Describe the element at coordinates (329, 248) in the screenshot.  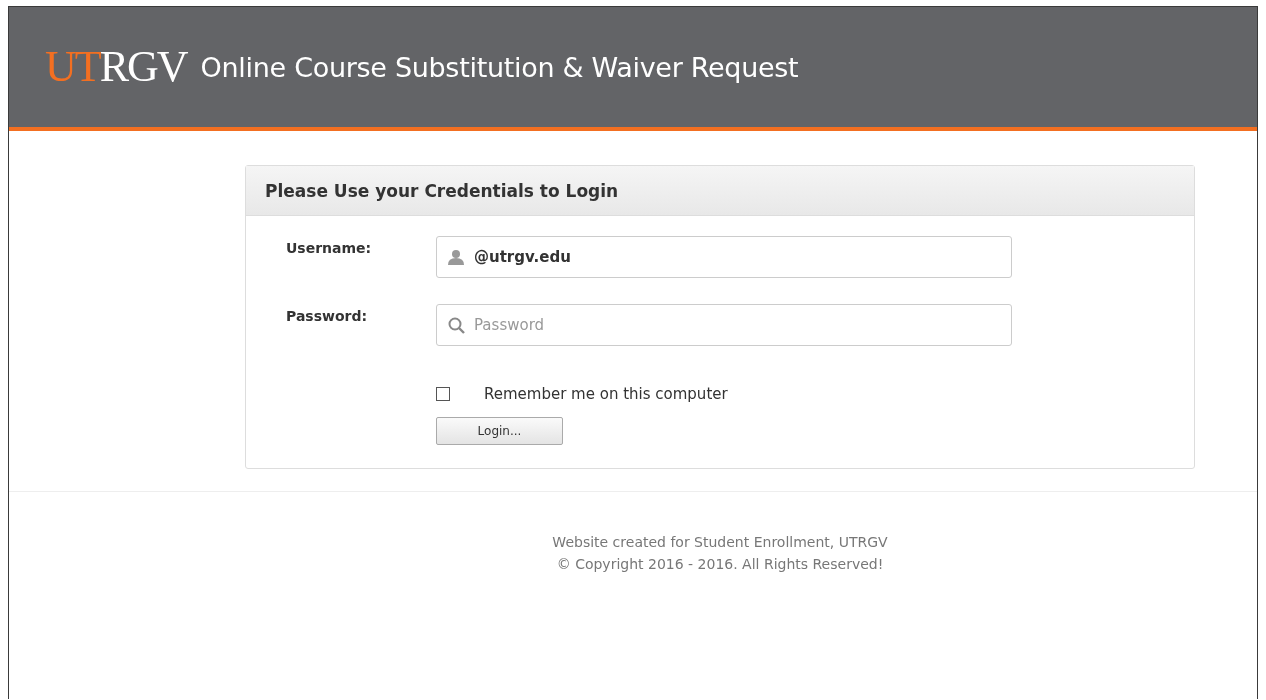
I see `field-label: Username:` at that location.